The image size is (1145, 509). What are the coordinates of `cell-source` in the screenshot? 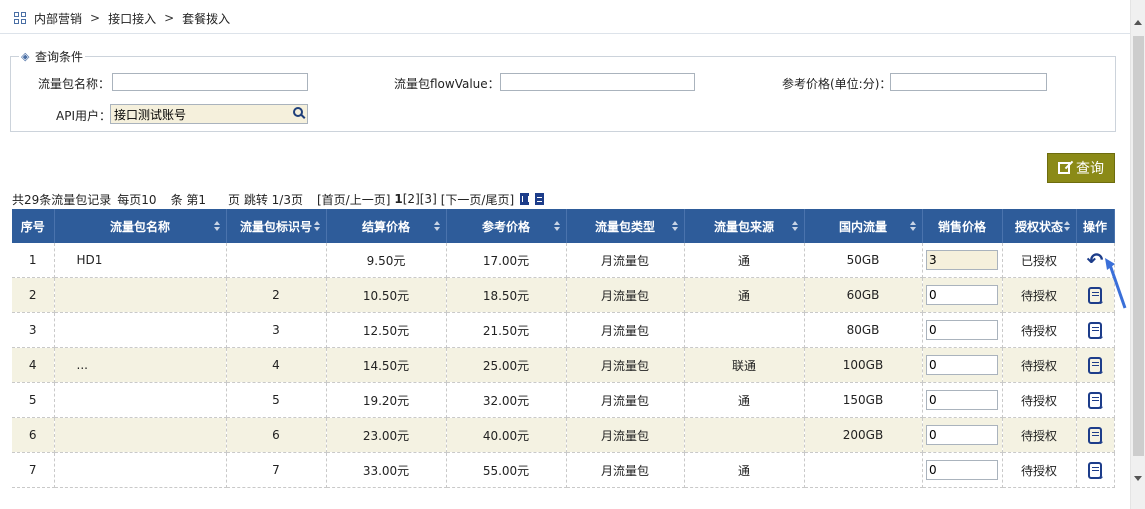 It's located at (744, 330).